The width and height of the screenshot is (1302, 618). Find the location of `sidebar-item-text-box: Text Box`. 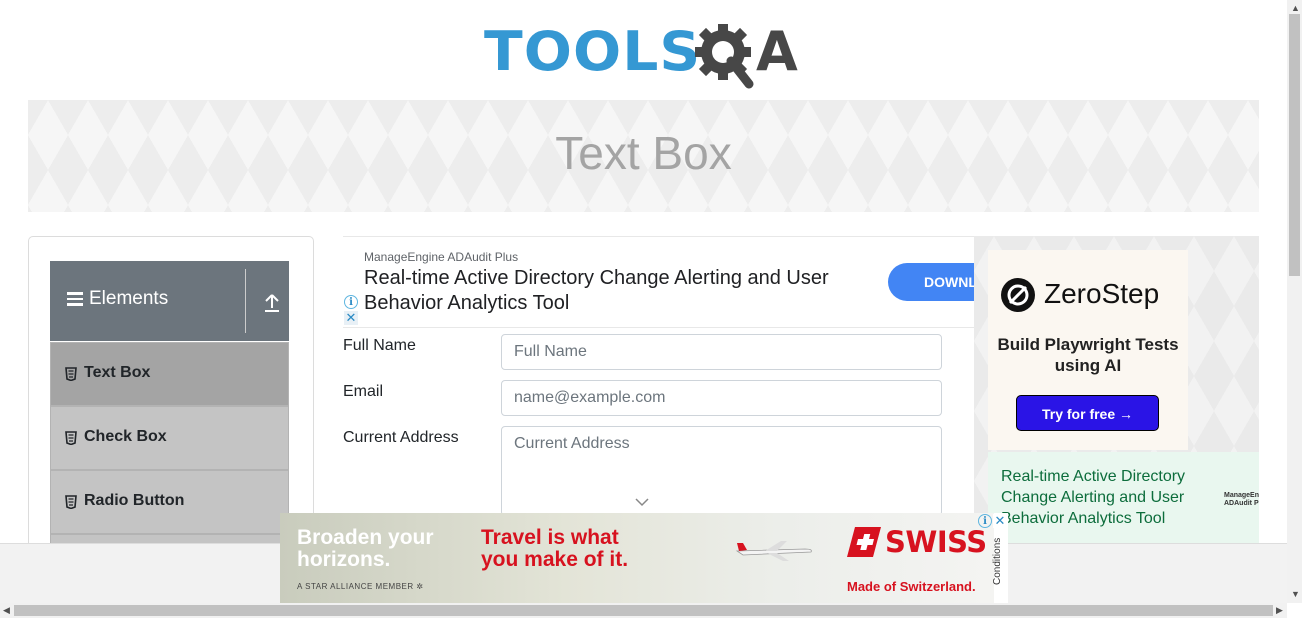

sidebar-item-text-box: Text Box is located at coordinates (169, 374).